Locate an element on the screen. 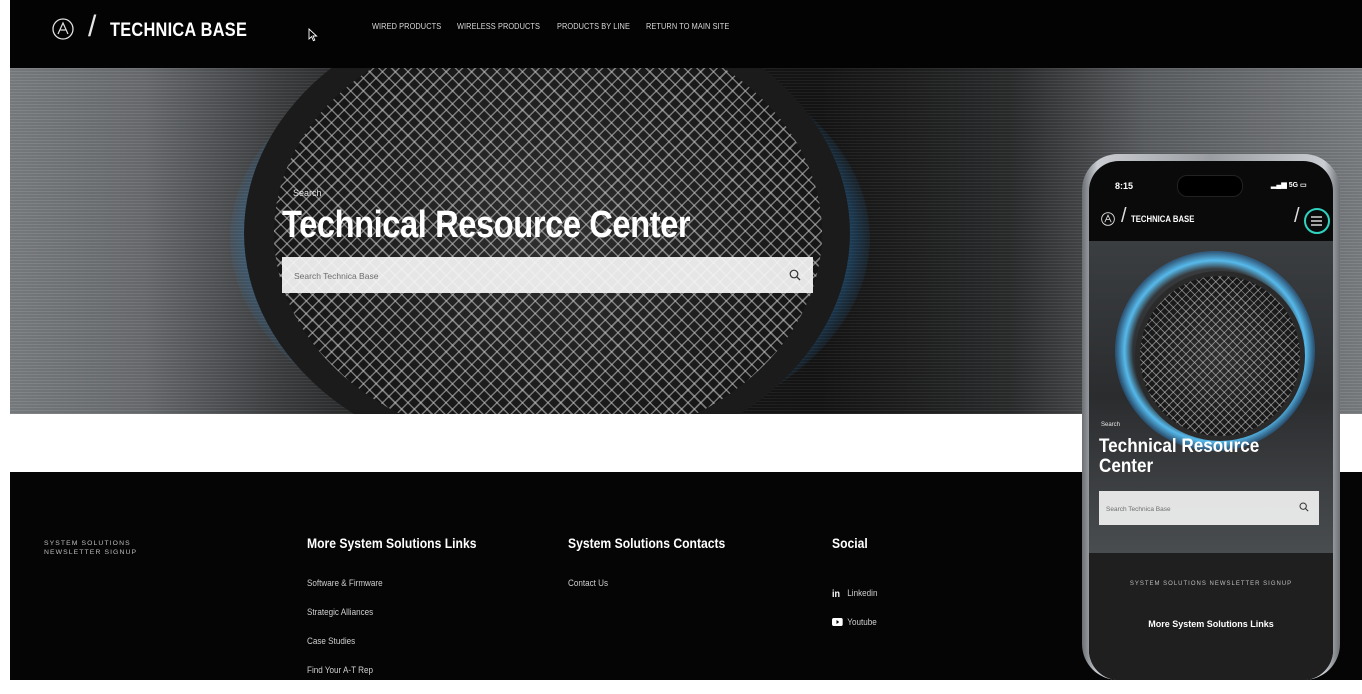 The width and height of the screenshot is (1362, 694). footer-column-social: Social in Linkedin Youtube is located at coordinates (857, 586).